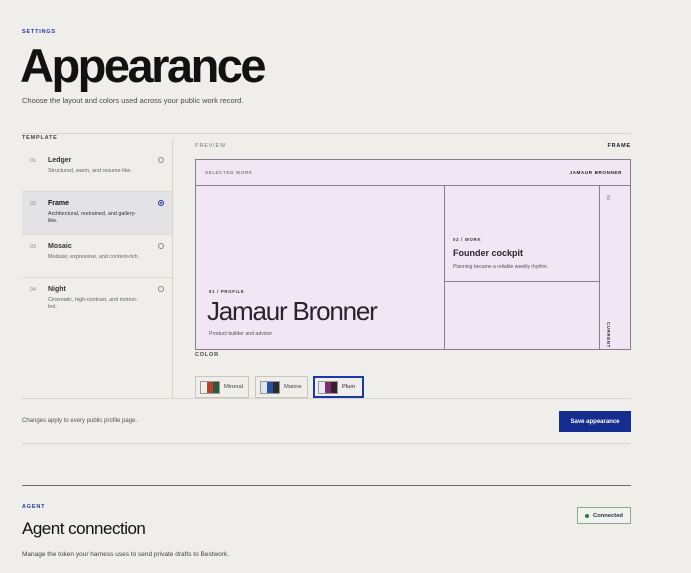 Image resolution: width=691 pixels, height=573 pixels. Describe the element at coordinates (608, 198) in the screenshot. I see `preview-side-number: 03` at that location.